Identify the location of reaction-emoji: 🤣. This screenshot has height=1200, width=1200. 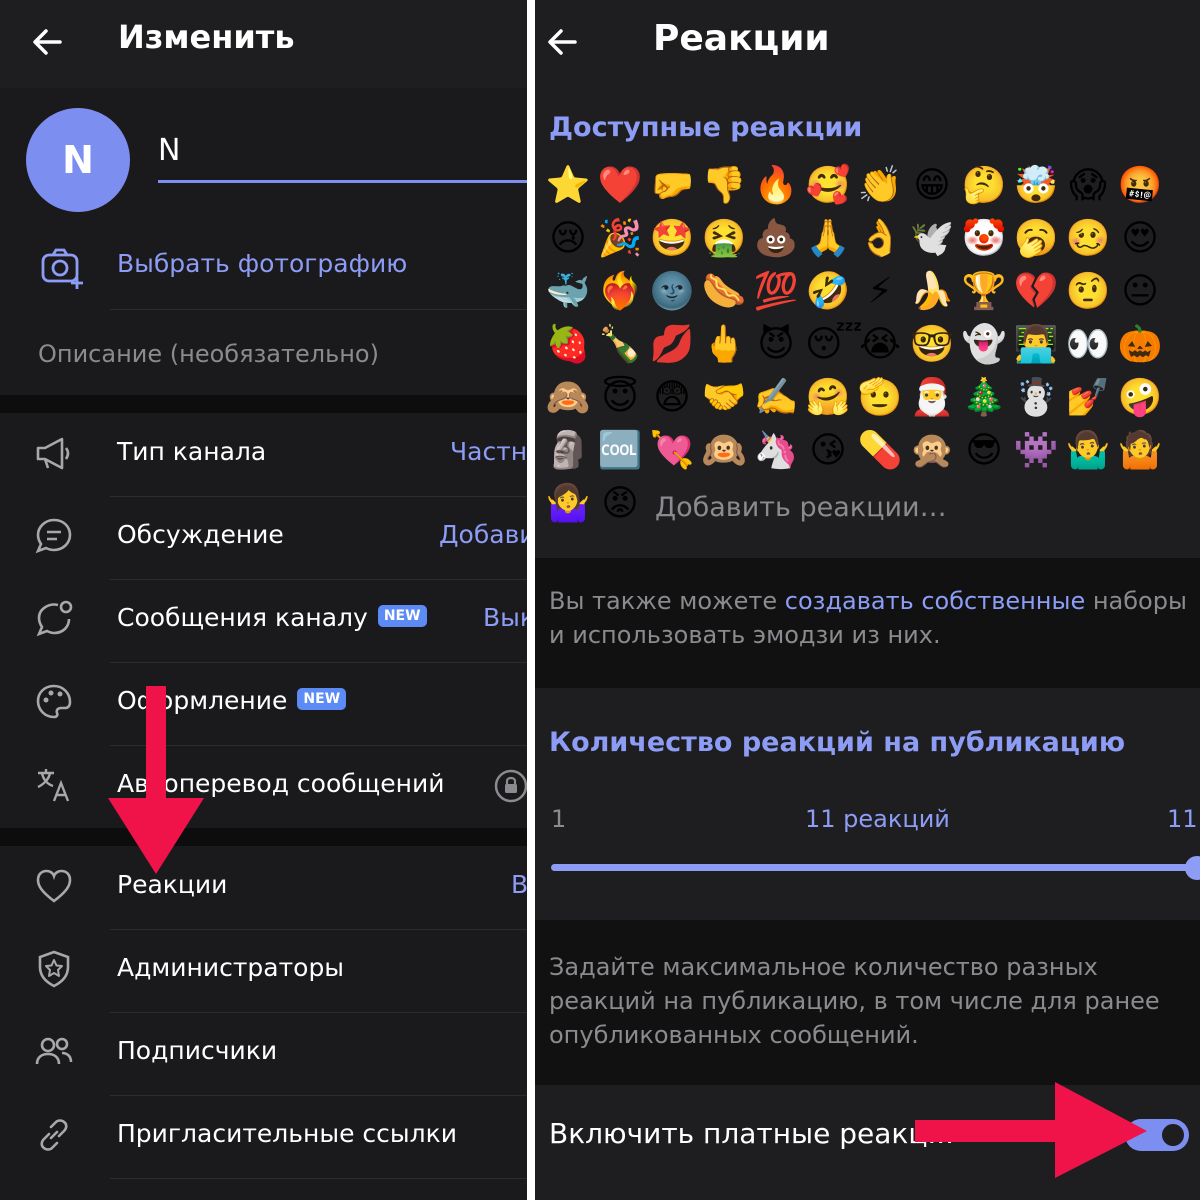
(828, 292).